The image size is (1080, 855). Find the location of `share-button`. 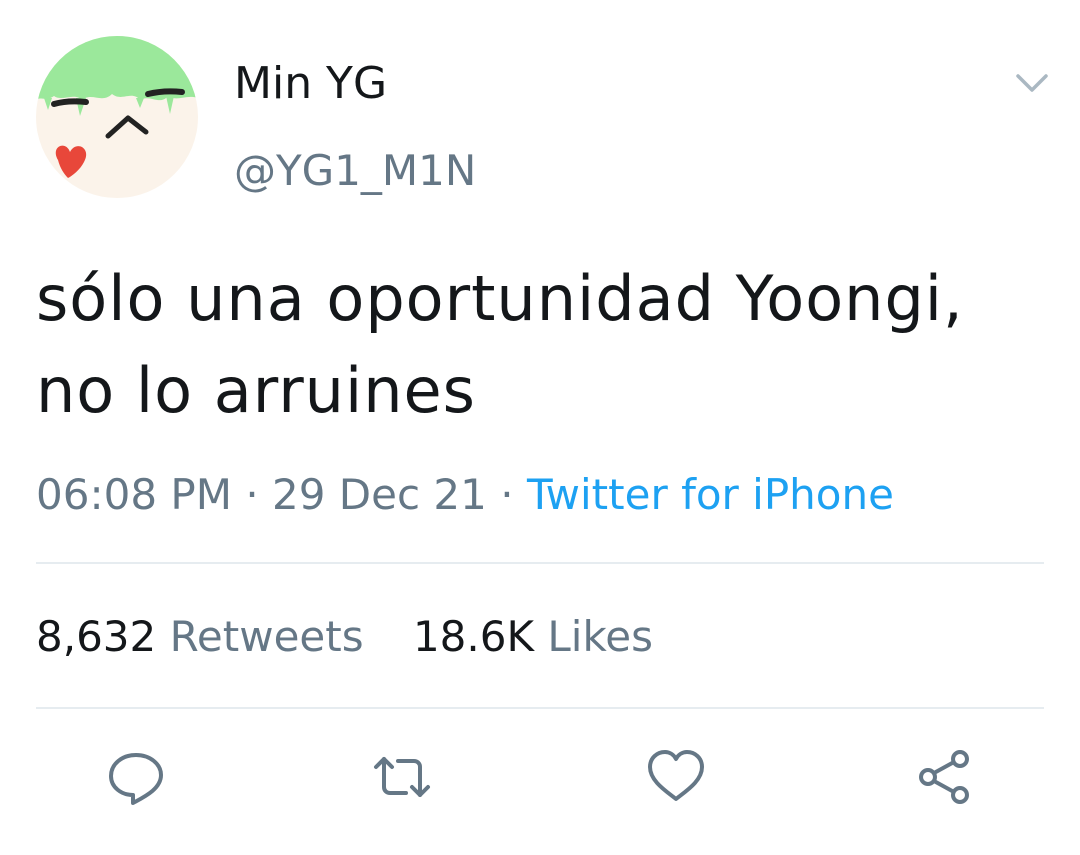

share-button is located at coordinates (944, 777).